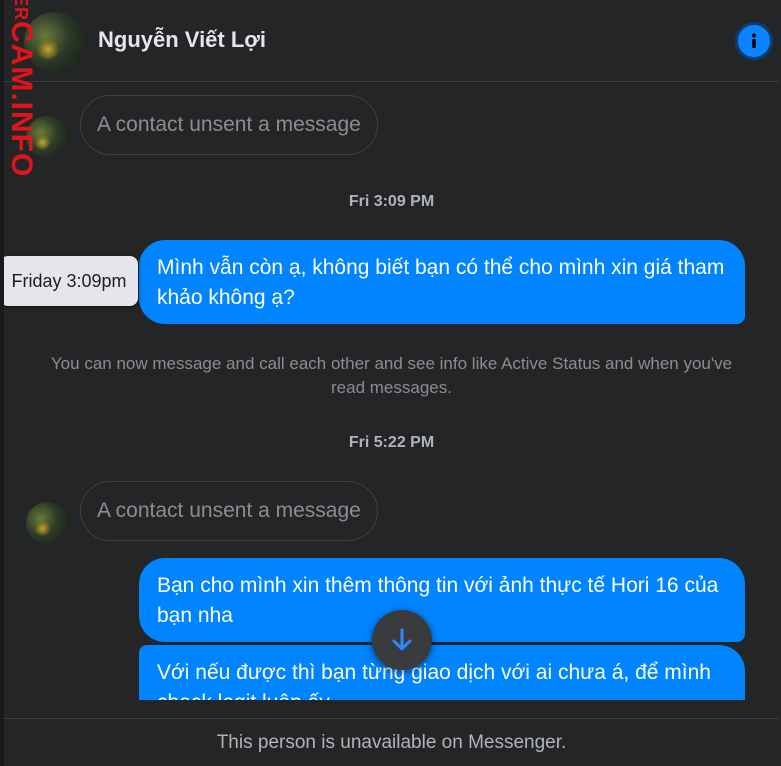  What do you see at coordinates (47, 523) in the screenshot?
I see `contact-avatar-small` at bounding box center [47, 523].